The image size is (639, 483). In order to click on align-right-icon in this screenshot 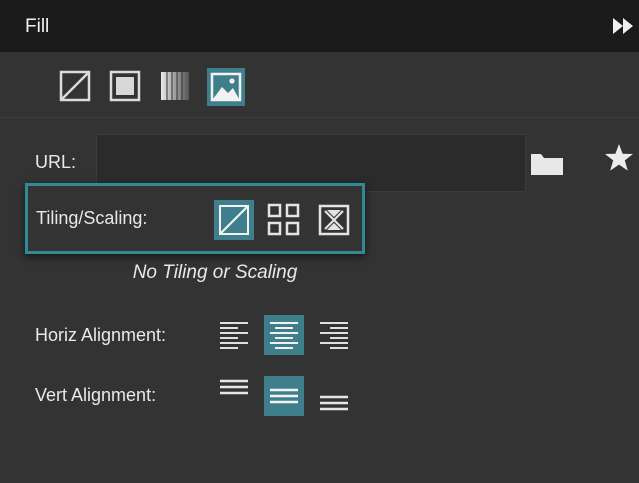, I will do `click(334, 335)`.